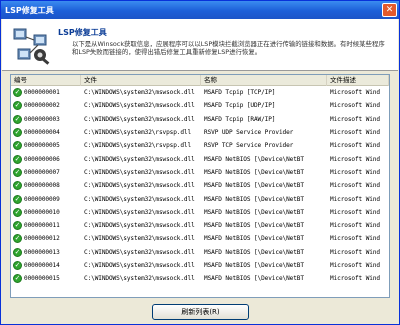 This screenshot has height=325, width=400. What do you see at coordinates (42, 146) in the screenshot?
I see `cell-id-text: 0000000005` at bounding box center [42, 146].